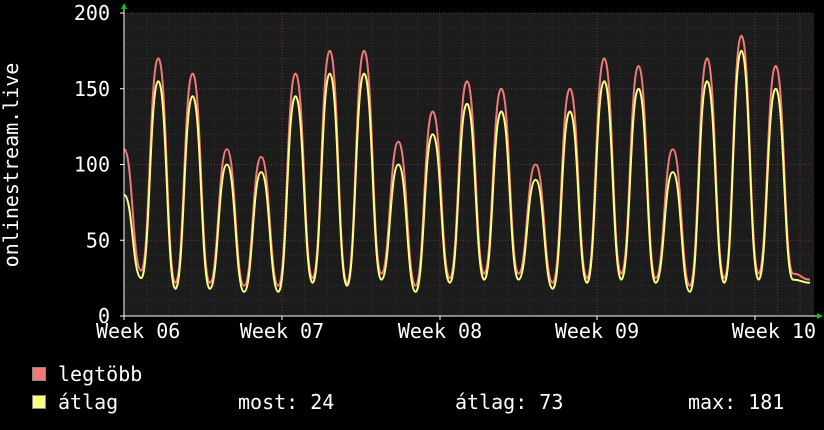 Image resolution: width=824 pixels, height=430 pixels. Describe the element at coordinates (736, 402) in the screenshot. I see `stat-max: max: 181` at that location.